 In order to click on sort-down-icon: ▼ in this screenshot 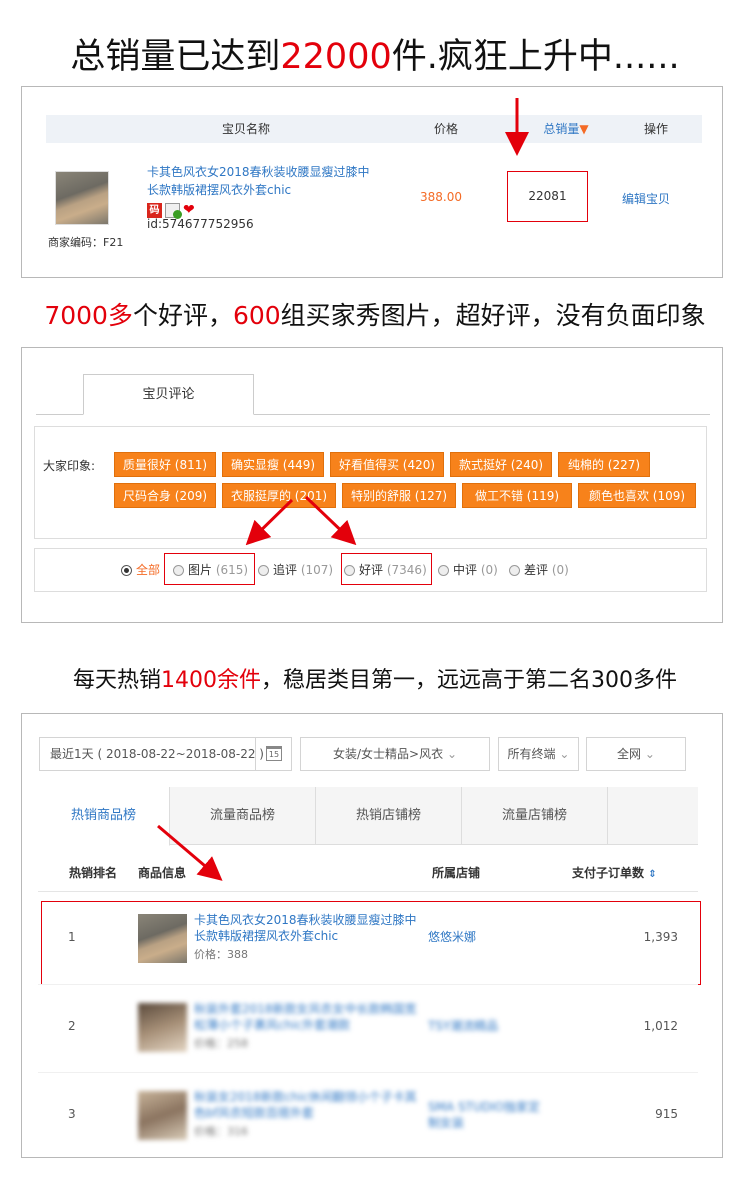, I will do `click(584, 129)`.